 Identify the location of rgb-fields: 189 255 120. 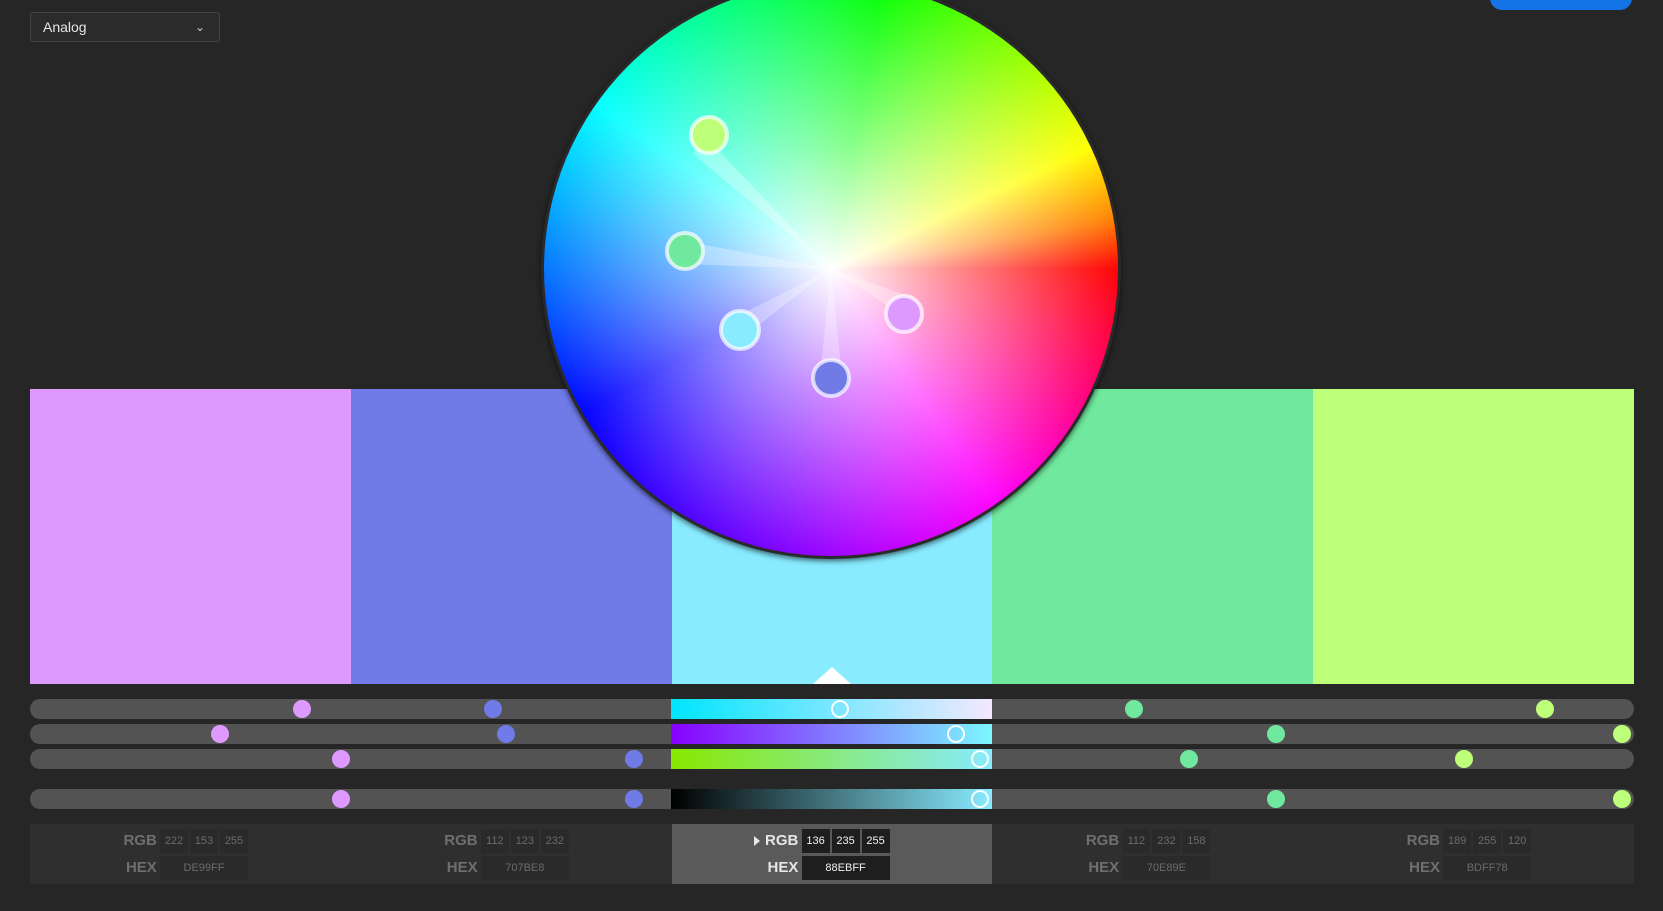
(1487, 841).